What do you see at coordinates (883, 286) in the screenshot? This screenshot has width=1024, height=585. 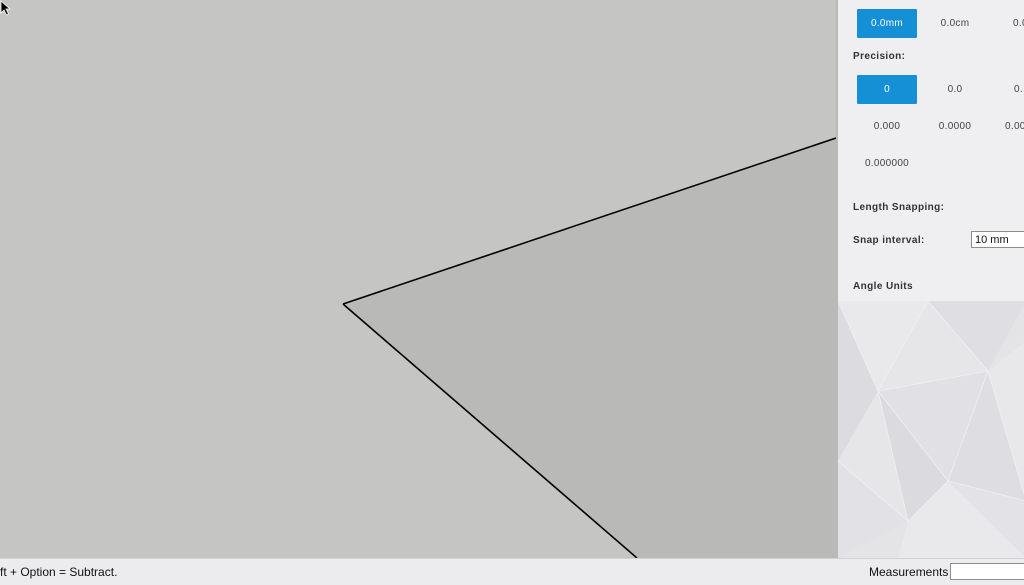 I see `angle-units-label: Angle Units` at bounding box center [883, 286].